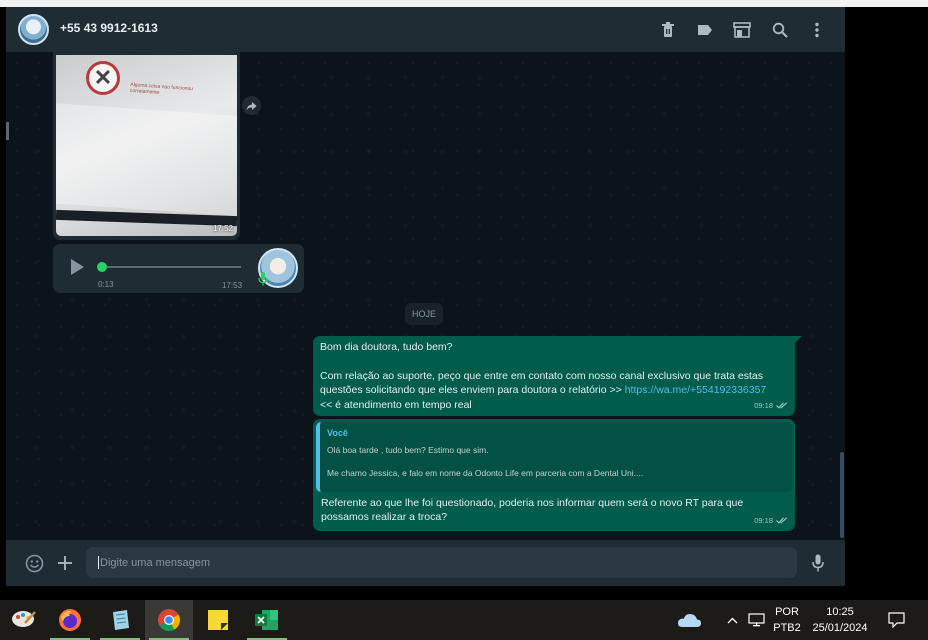 The image size is (928, 640). What do you see at coordinates (396, 404) in the screenshot?
I see `message-line: << é atendimento em tempo real` at bounding box center [396, 404].